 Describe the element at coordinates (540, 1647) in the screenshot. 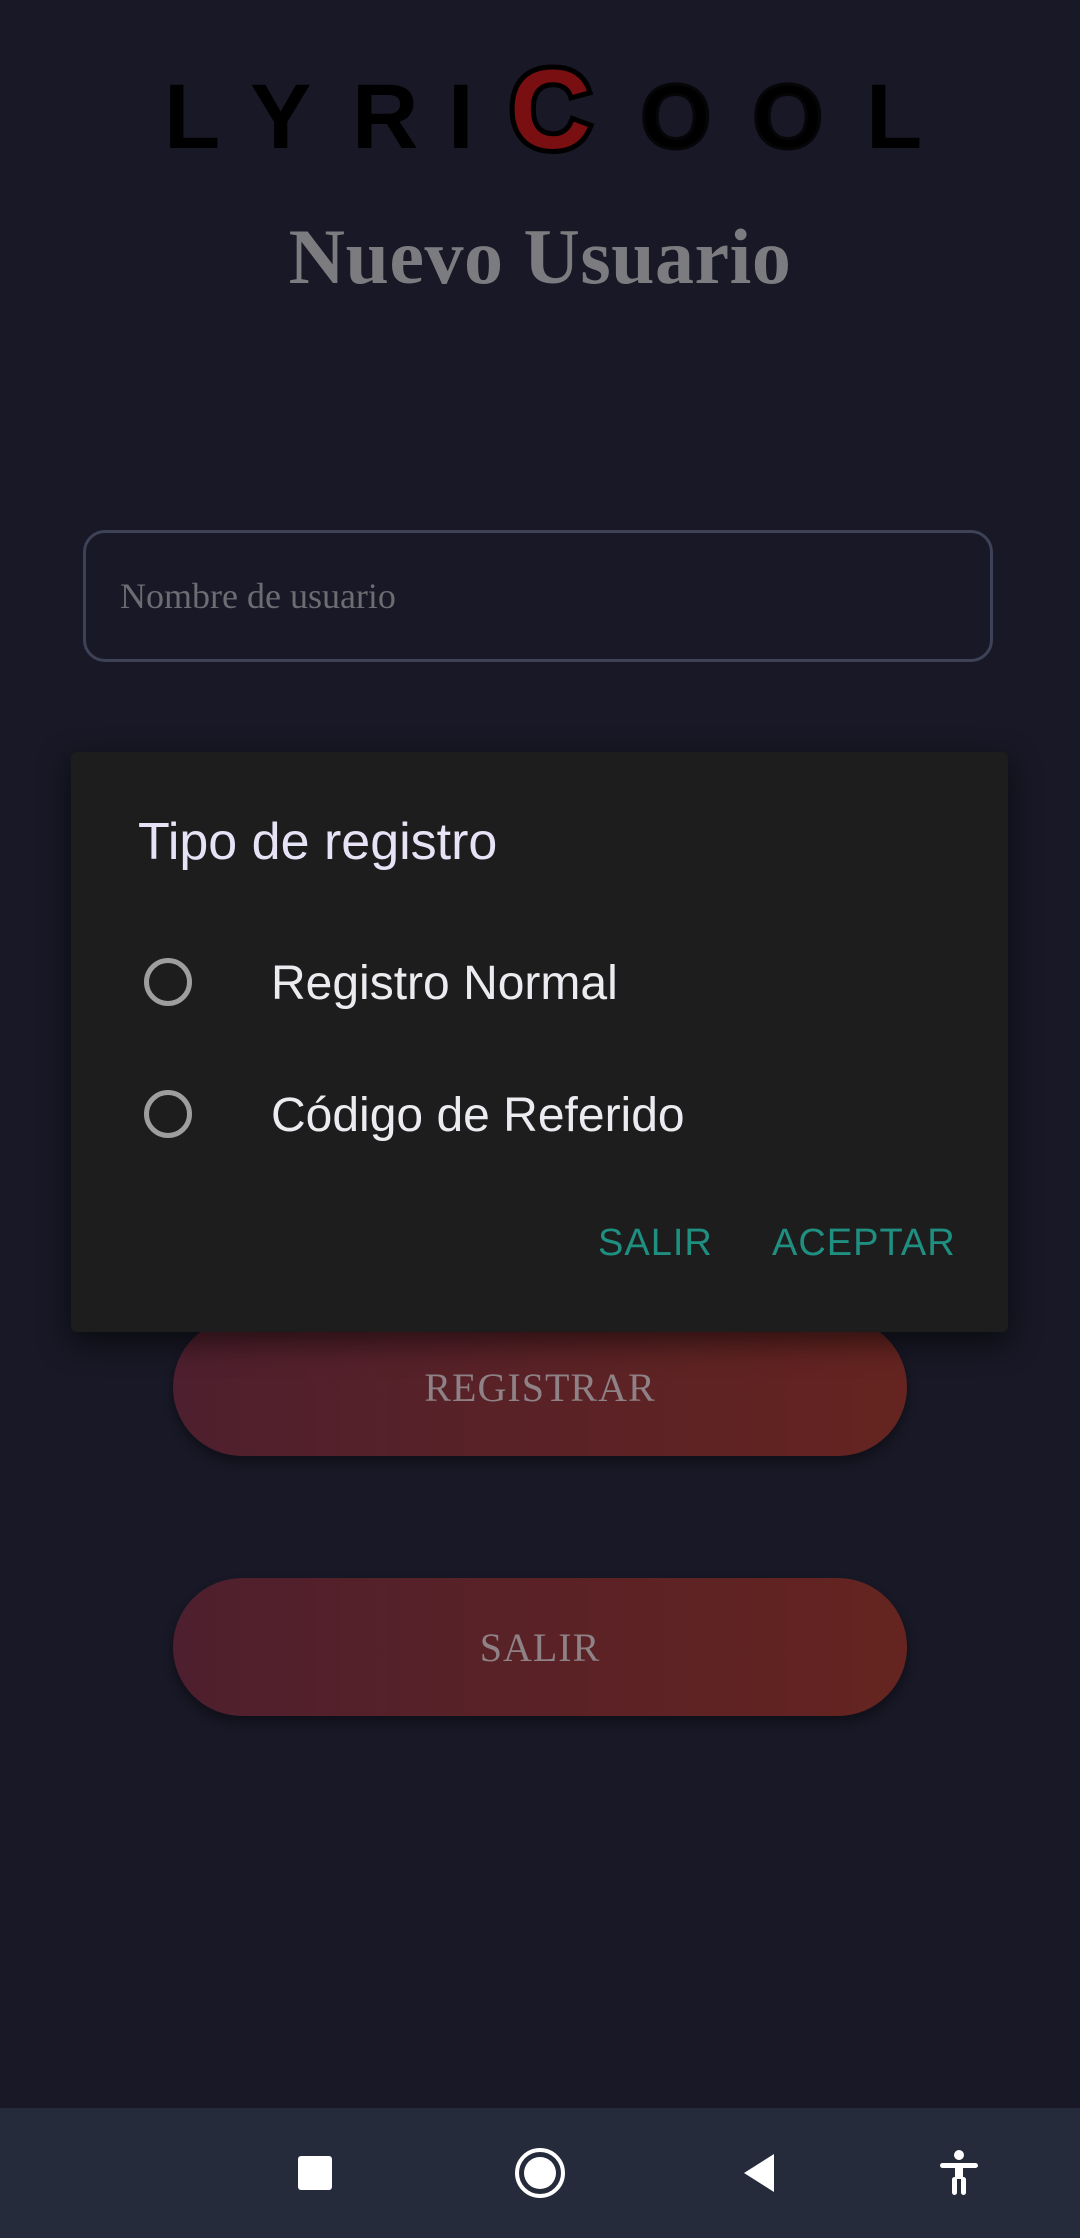

I see `exit-button: SALIR` at that location.